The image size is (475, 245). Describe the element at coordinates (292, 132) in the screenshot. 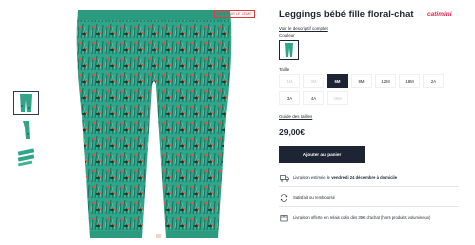

I see `price: 29,00€` at that location.